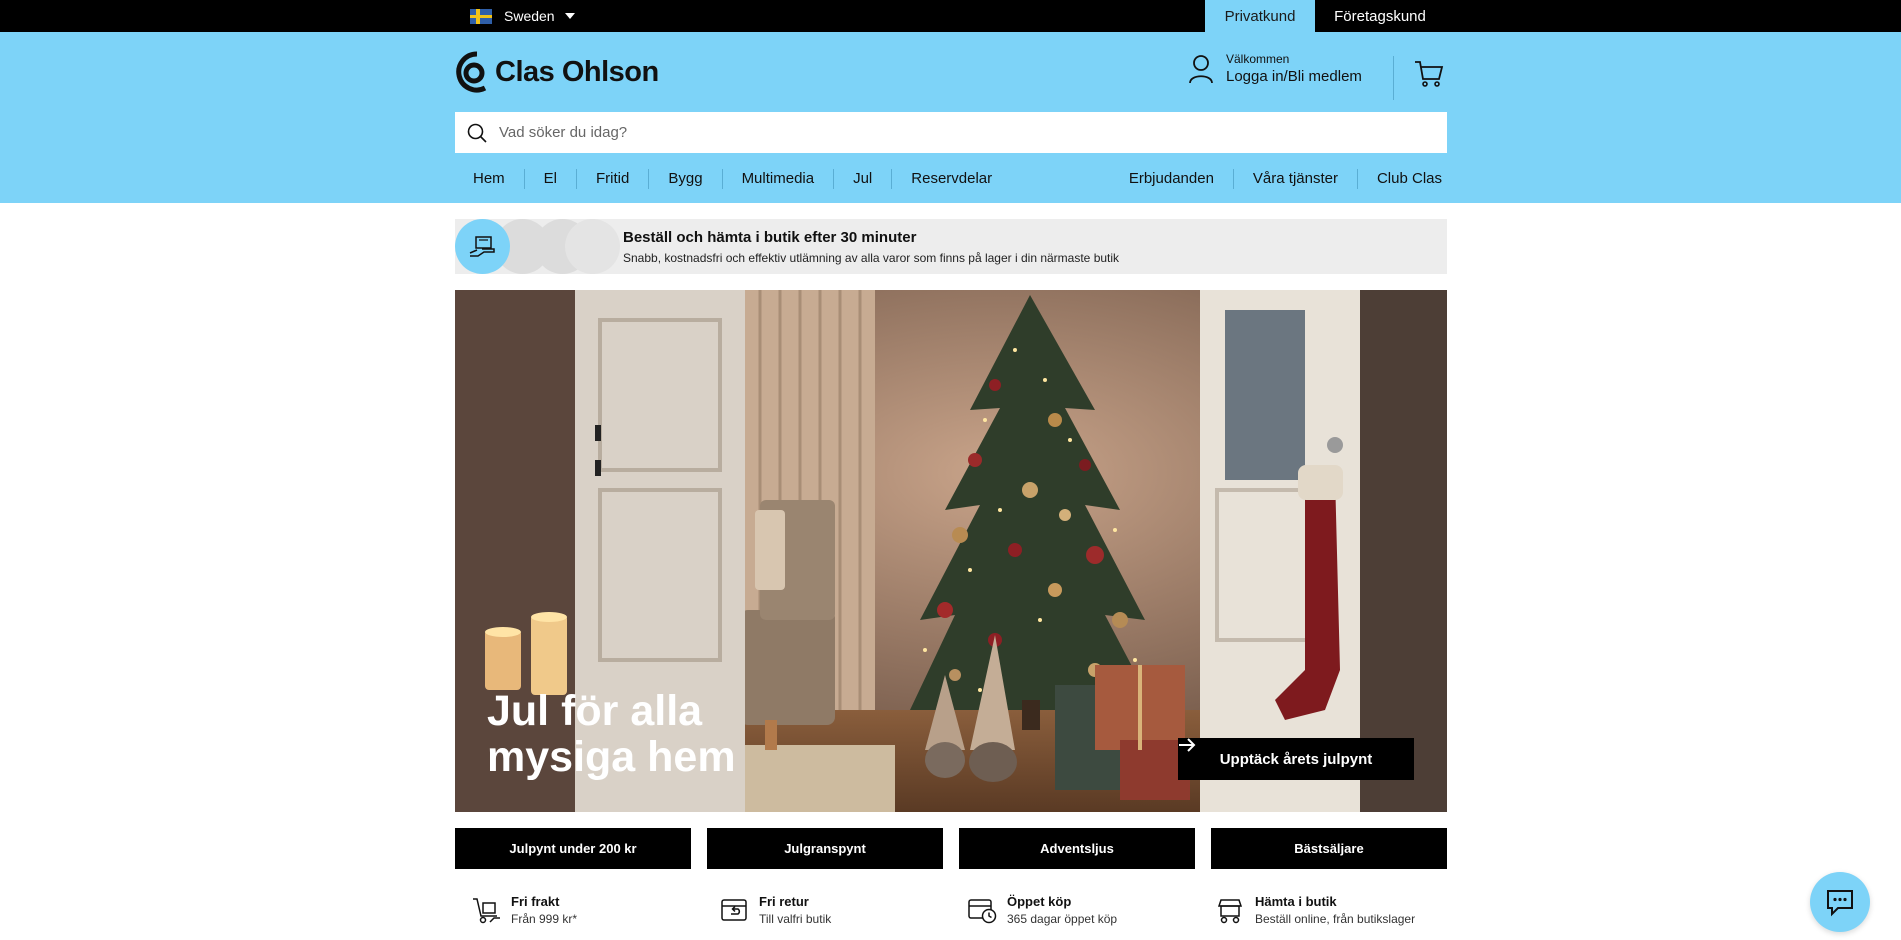 The width and height of the screenshot is (1901, 940). What do you see at coordinates (982, 911) in the screenshot?
I see `clock-box-icon` at bounding box center [982, 911].